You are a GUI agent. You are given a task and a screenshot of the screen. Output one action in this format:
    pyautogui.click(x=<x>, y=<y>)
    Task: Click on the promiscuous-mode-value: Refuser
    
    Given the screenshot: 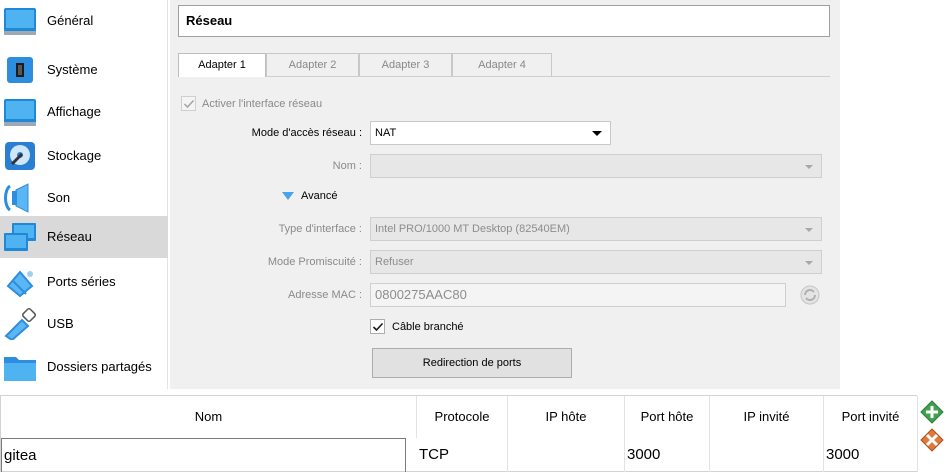 What is the action you would take?
    pyautogui.click(x=394, y=262)
    